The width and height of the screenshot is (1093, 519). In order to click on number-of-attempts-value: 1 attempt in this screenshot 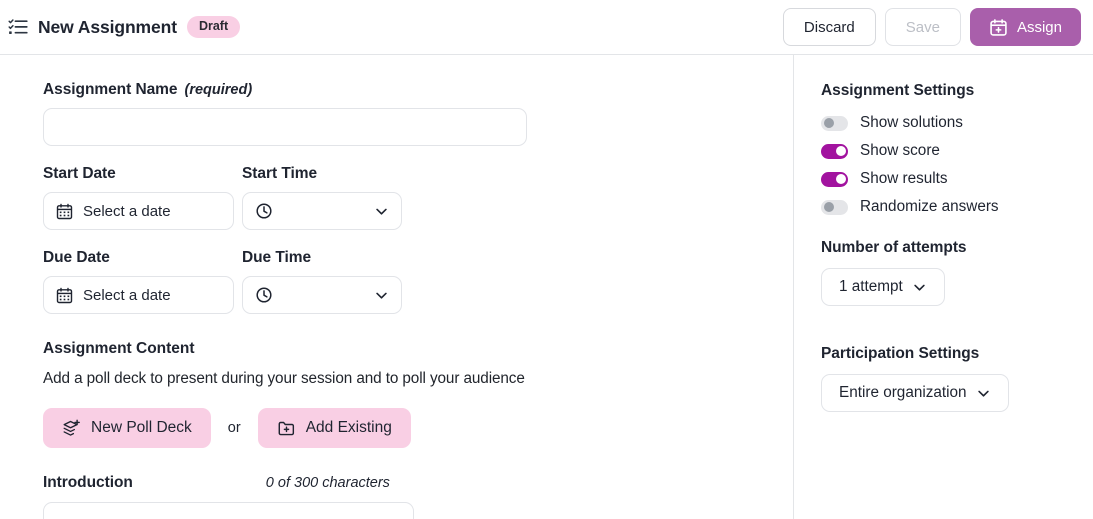, I will do `click(871, 286)`.